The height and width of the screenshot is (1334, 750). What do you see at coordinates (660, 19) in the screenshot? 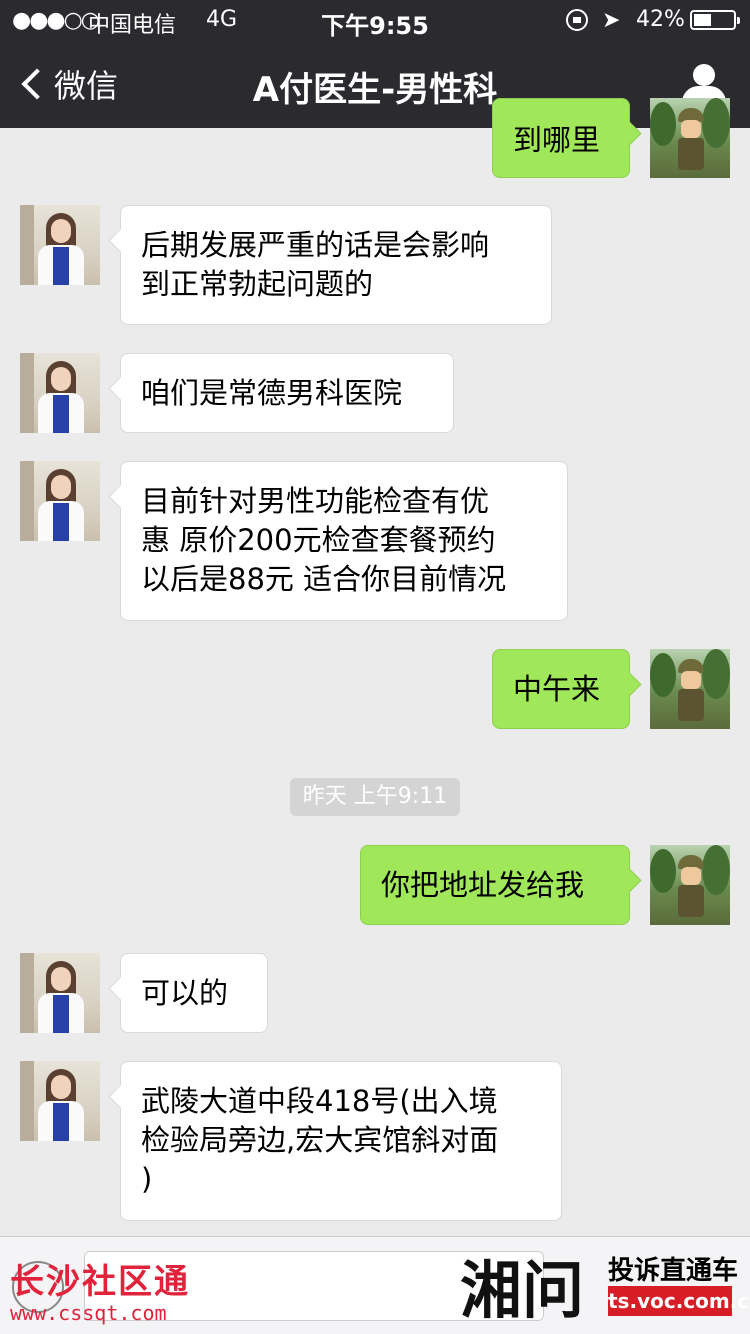
I see `battery-percentage: 42%` at bounding box center [660, 19].